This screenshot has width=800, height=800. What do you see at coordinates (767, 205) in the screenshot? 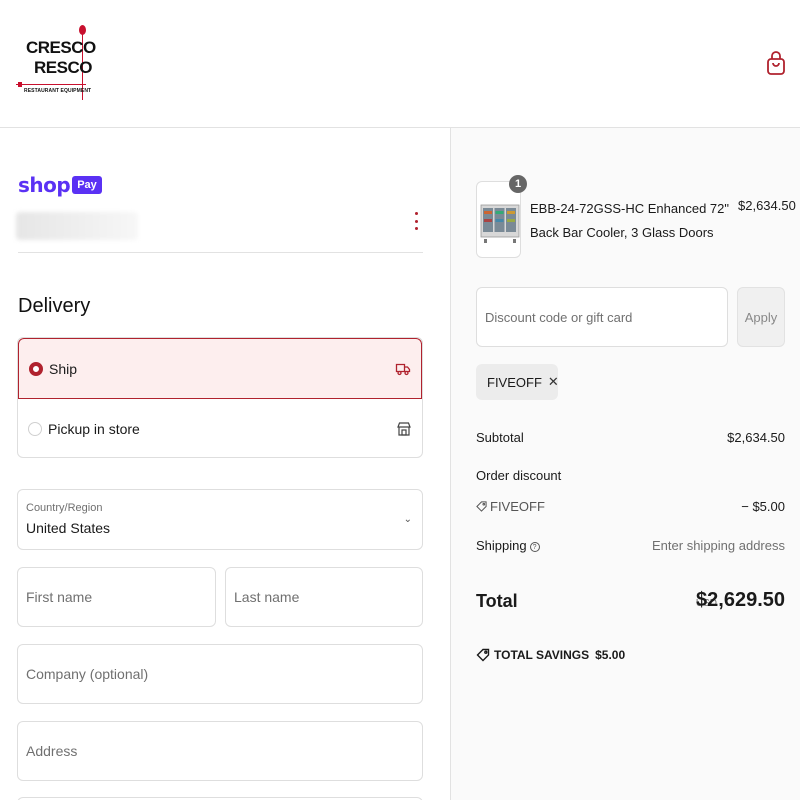
I see `product-price: $2,634.50` at bounding box center [767, 205].